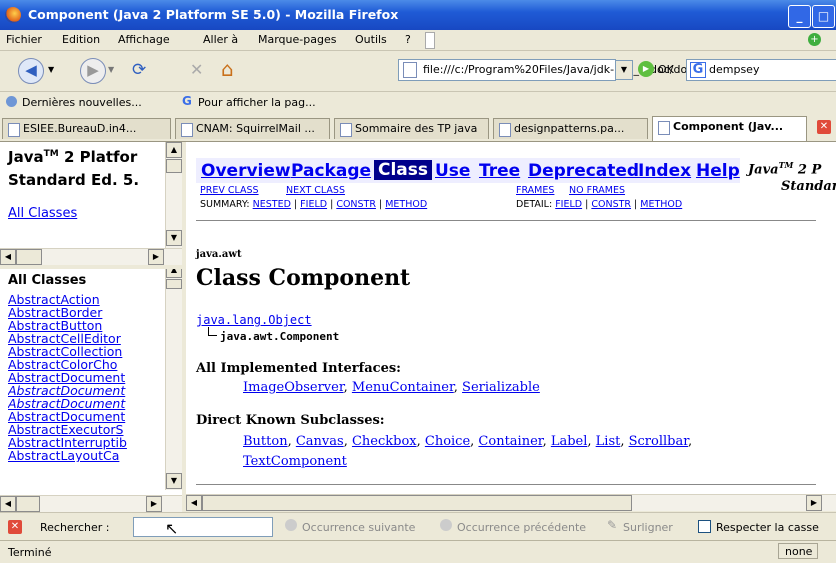  What do you see at coordinates (704, 526) in the screenshot?
I see `match-case-checkbox` at bounding box center [704, 526].